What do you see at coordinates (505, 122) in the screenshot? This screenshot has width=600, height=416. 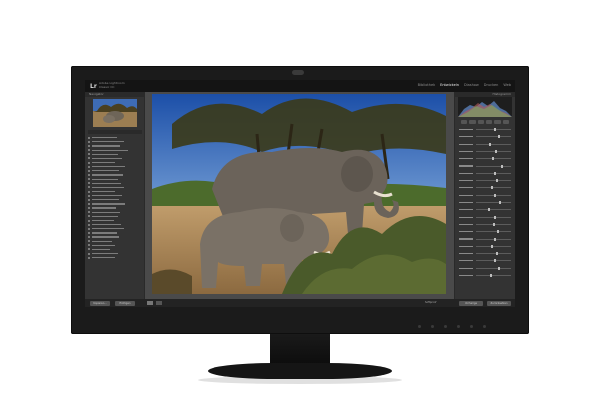 I see `brush-tool-icon` at bounding box center [505, 122].